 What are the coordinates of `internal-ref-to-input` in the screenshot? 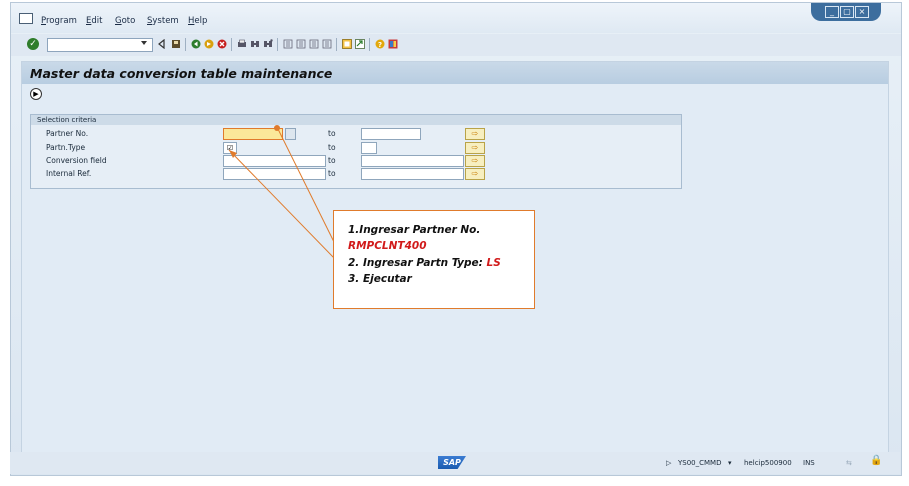 It's located at (412, 174).